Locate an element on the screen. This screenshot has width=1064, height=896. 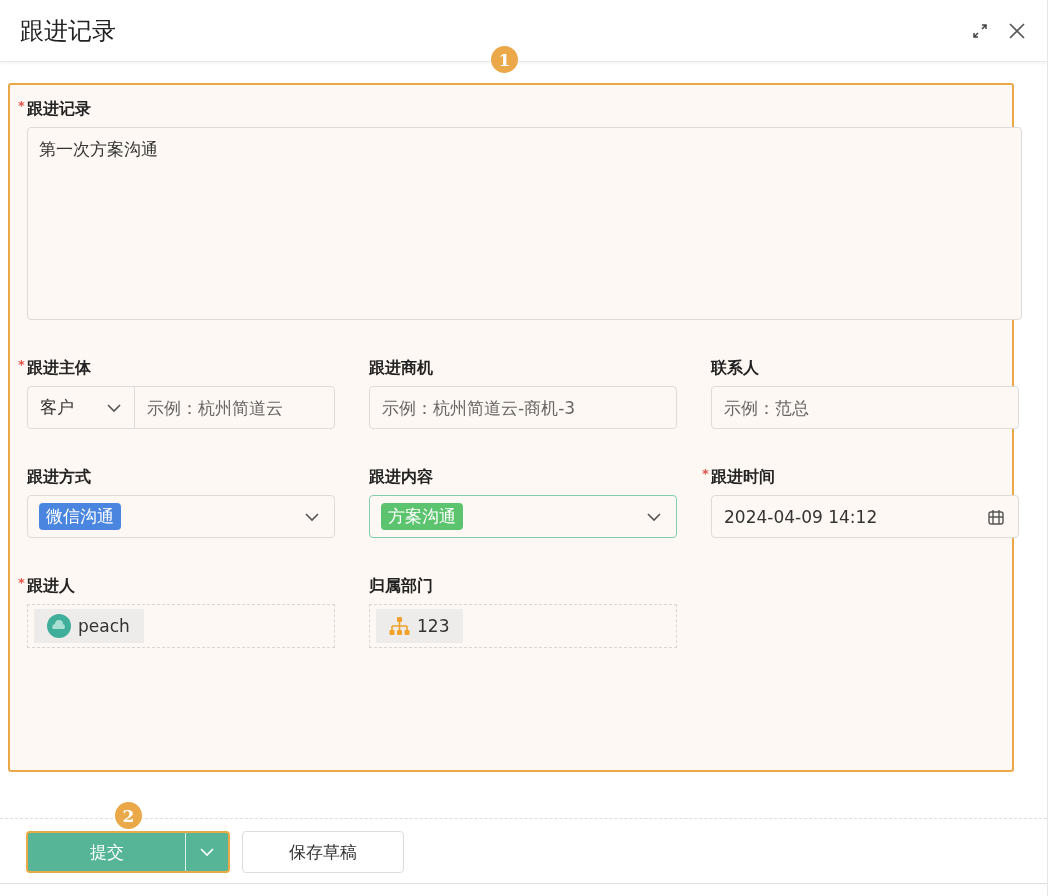
member-chip: peach is located at coordinates (89, 626).